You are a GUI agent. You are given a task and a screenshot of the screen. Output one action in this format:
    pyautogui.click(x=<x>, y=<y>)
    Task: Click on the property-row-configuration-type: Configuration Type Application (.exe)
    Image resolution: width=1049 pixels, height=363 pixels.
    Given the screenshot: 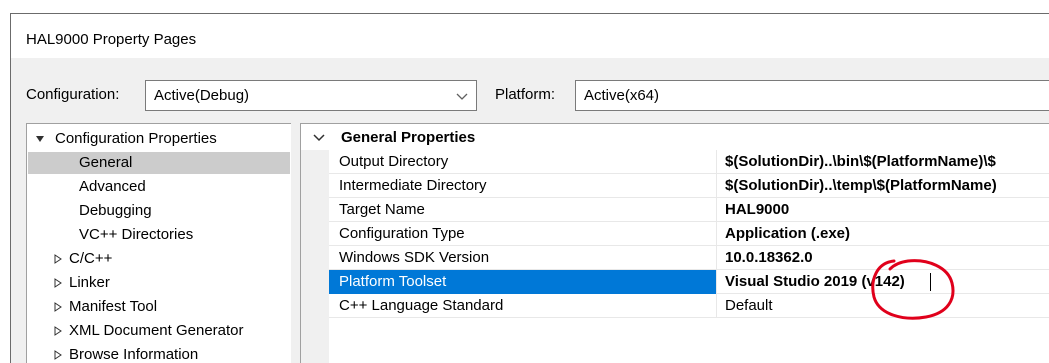 What is the action you would take?
    pyautogui.click(x=689, y=234)
    